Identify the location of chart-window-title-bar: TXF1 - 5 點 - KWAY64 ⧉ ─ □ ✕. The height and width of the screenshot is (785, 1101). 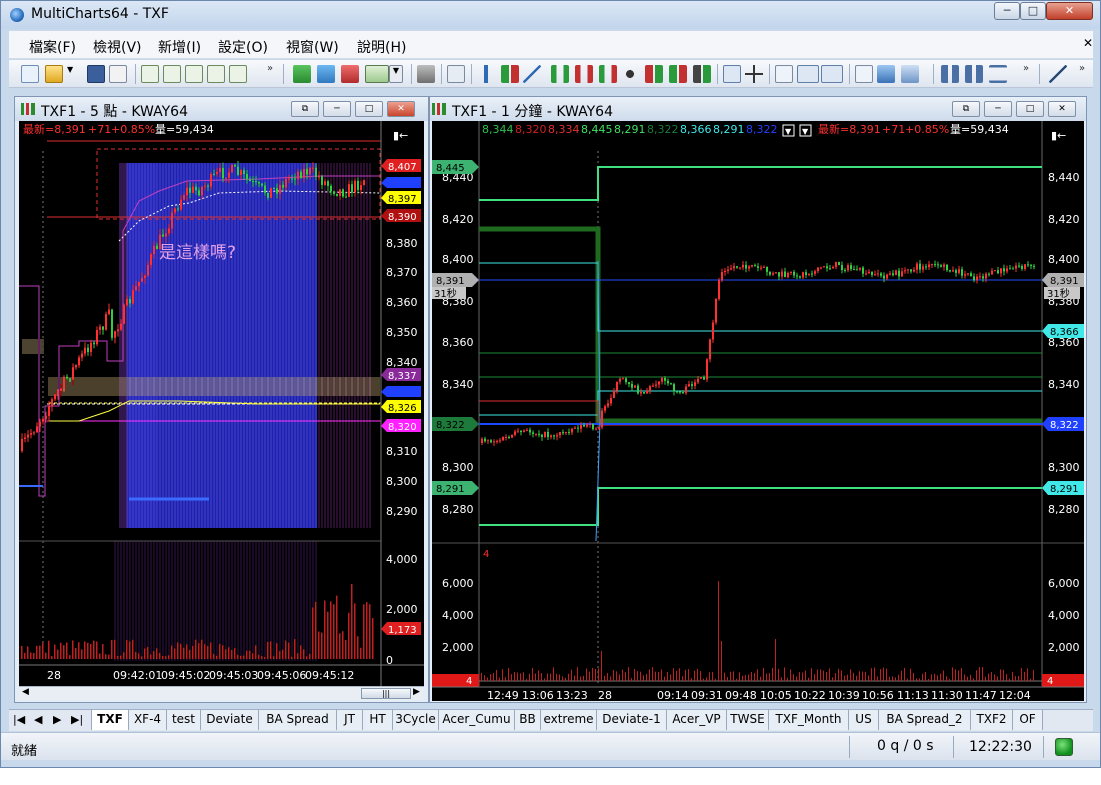
(221, 109).